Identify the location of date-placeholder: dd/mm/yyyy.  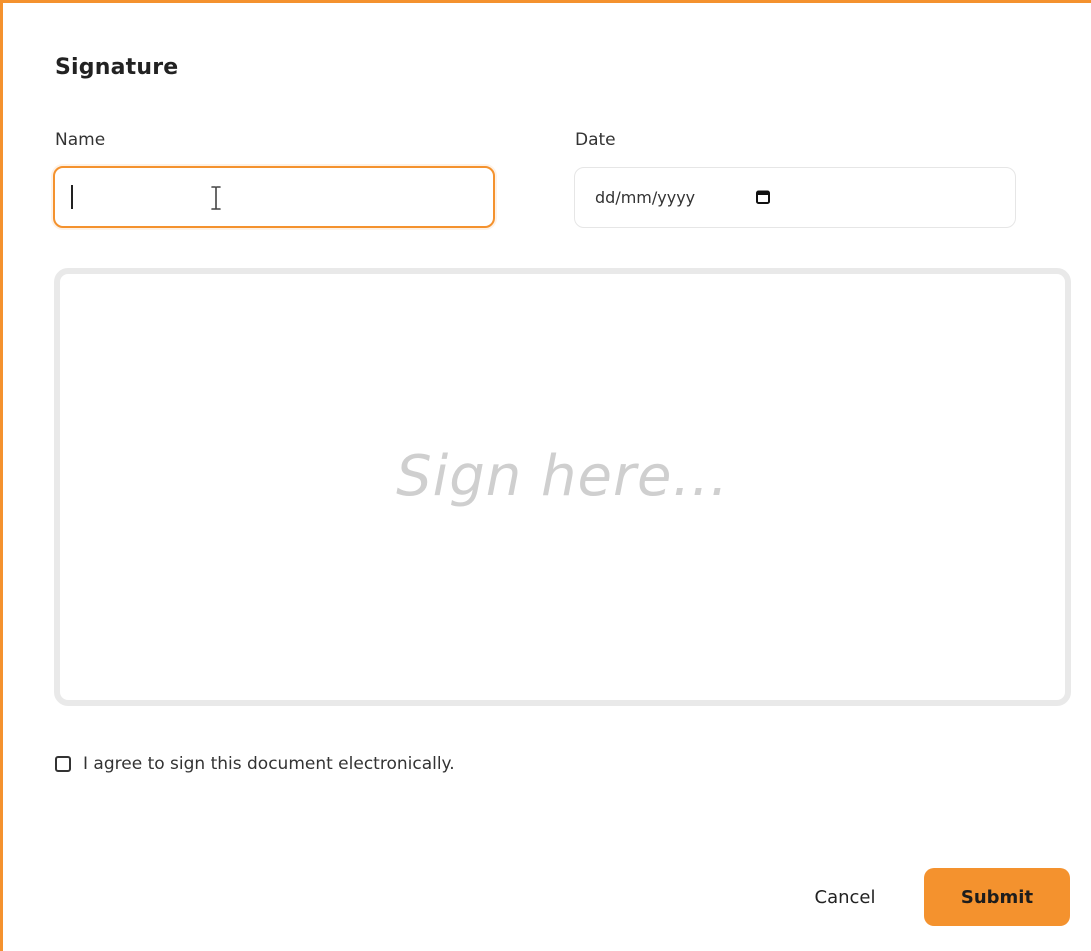
(645, 197).